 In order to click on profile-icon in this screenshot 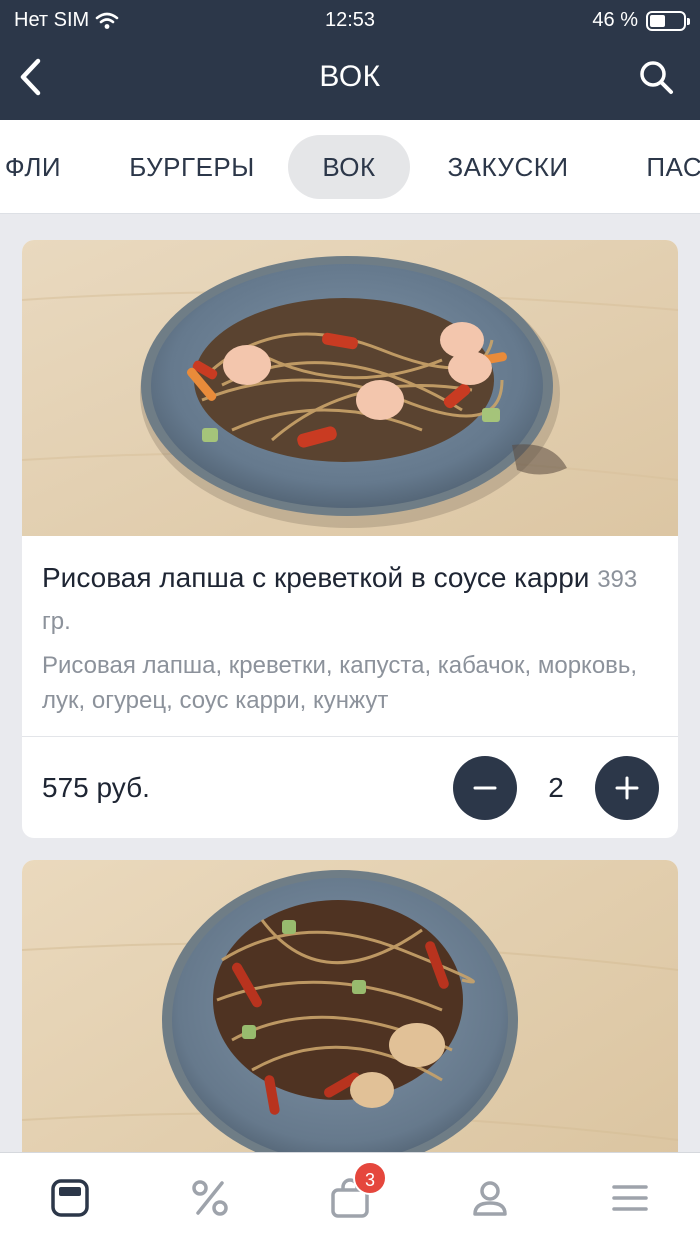, I will do `click(490, 1198)`.